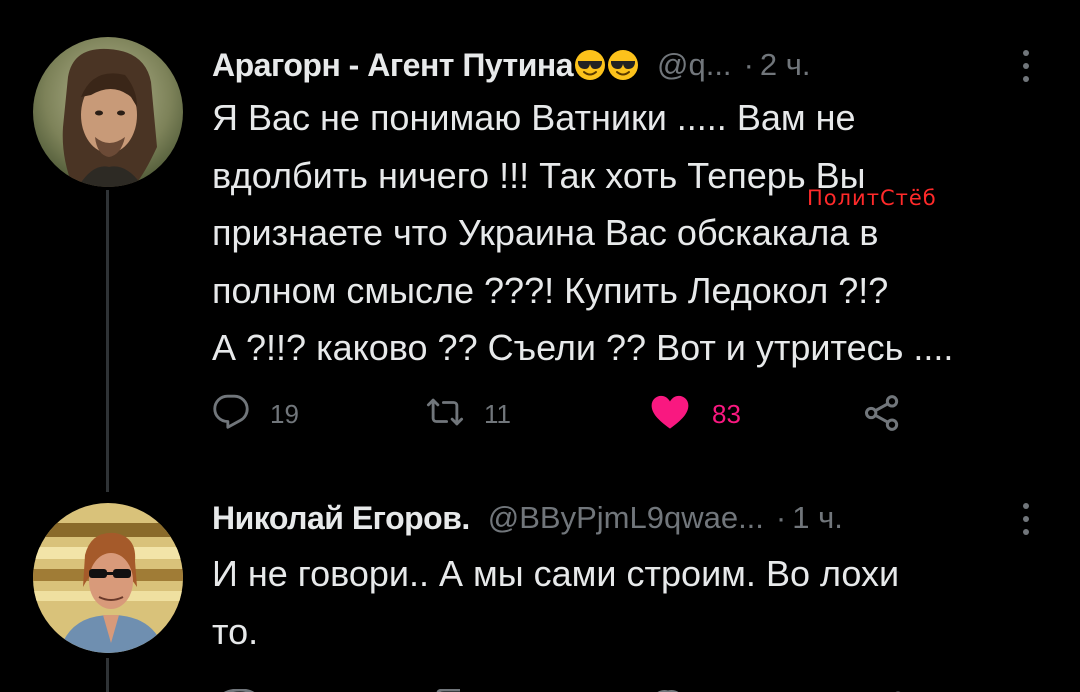  I want to click on thread-line-top, so click(107, 341).